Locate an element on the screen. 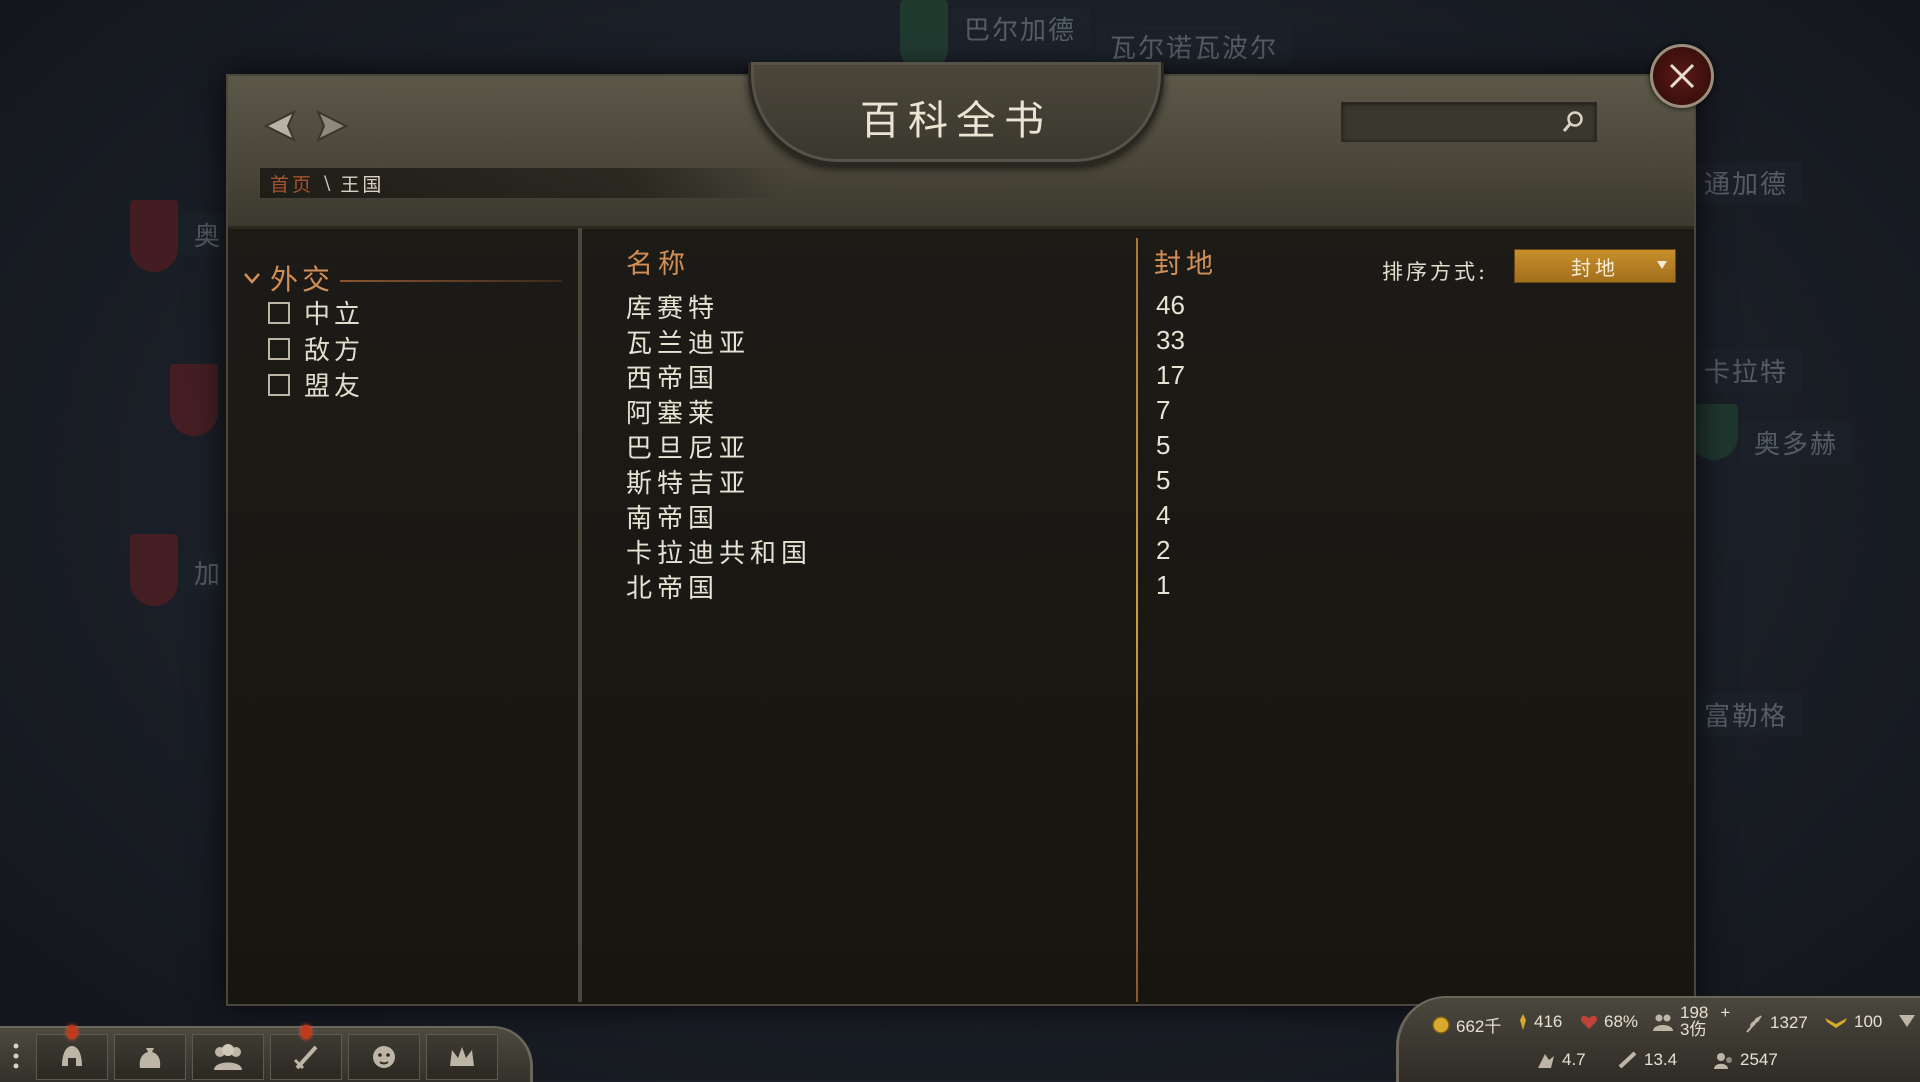 This screenshot has height=1082, width=1920. party-button is located at coordinates (228, 1057).